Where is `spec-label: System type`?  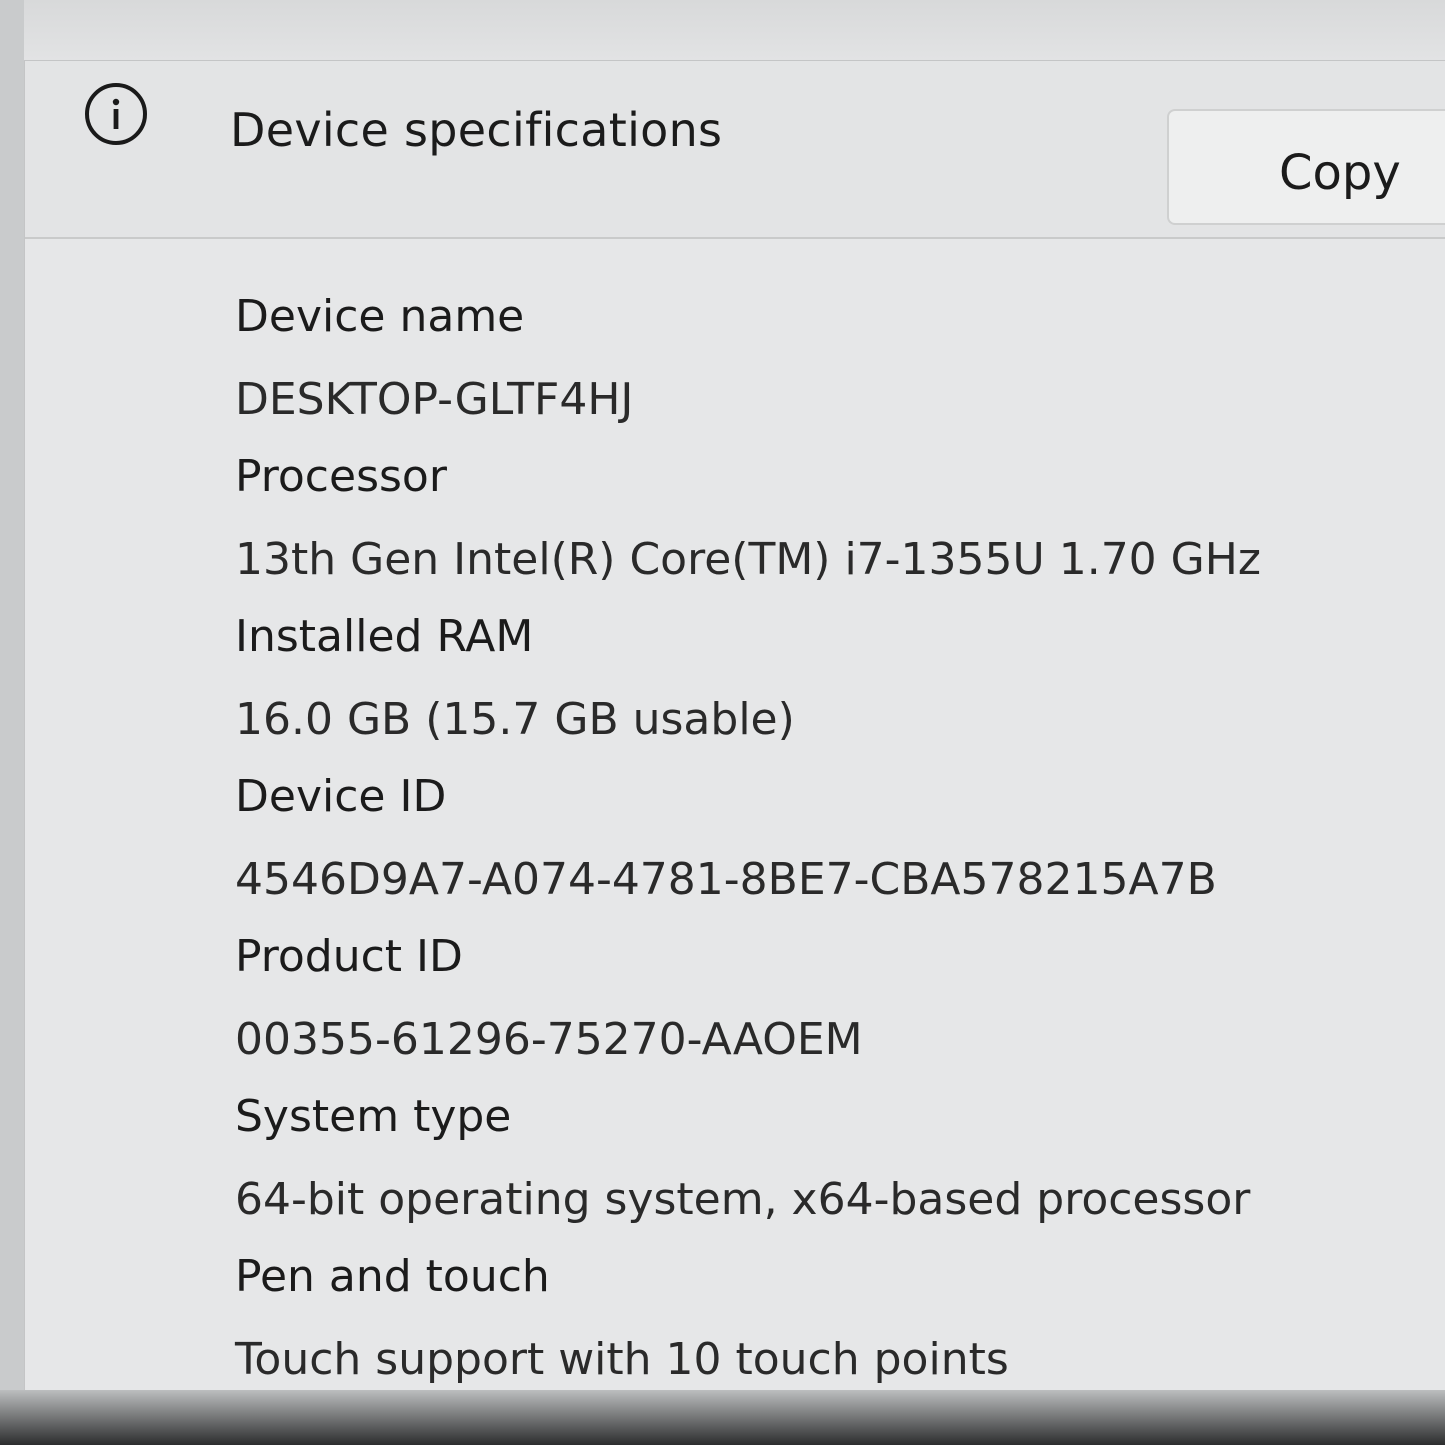 spec-label: System type is located at coordinates (373, 1116).